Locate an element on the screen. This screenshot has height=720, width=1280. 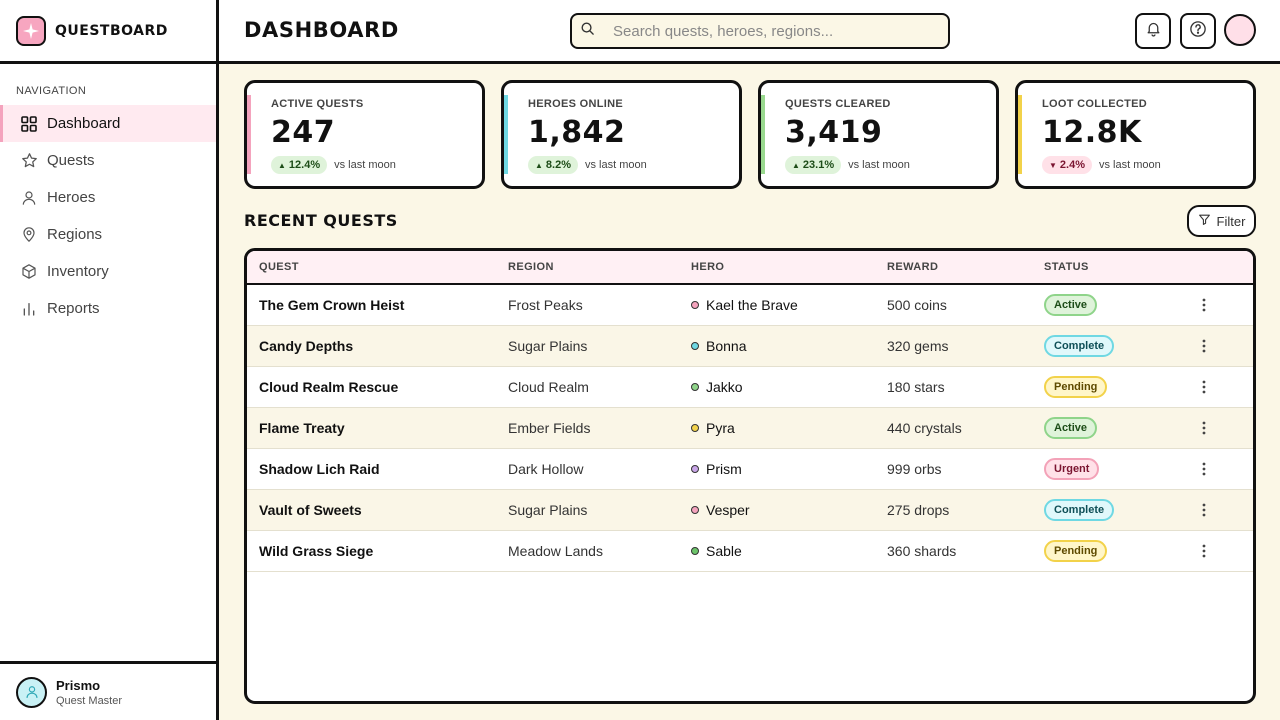
status-cell: Active is located at coordinates (1071, 428).